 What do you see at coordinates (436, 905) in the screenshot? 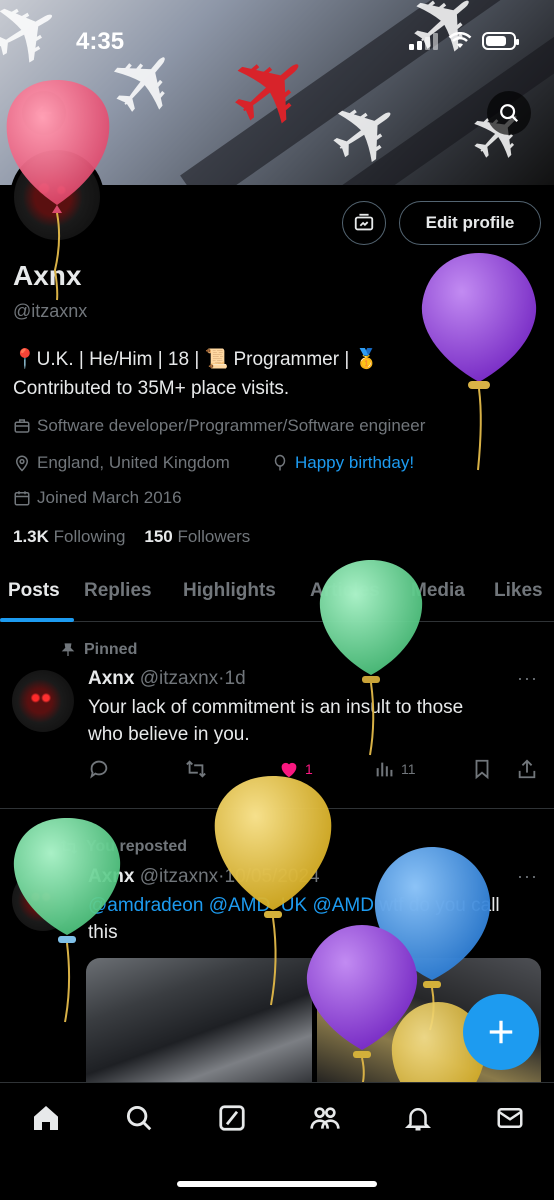
I see `post-text-rest: wtf do you call` at bounding box center [436, 905].